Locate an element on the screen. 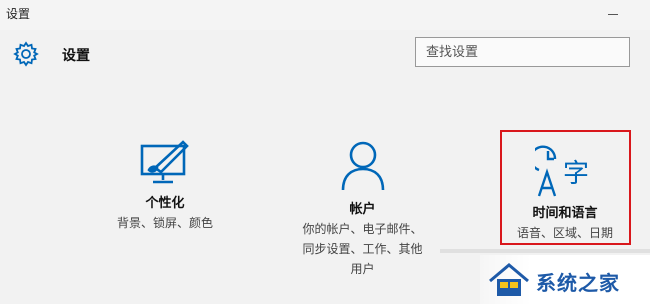 This screenshot has width=650, height=304. watermark: 系统之家 is located at coordinates (565, 279).